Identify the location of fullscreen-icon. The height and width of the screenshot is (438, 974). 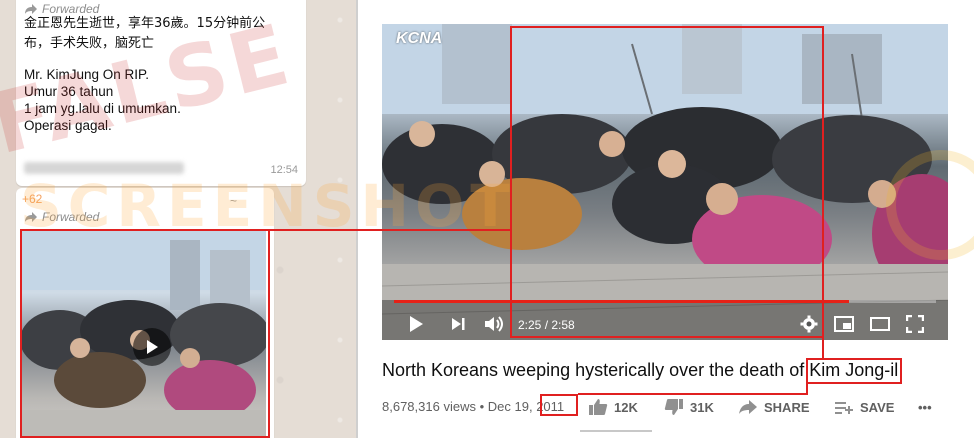
(915, 324).